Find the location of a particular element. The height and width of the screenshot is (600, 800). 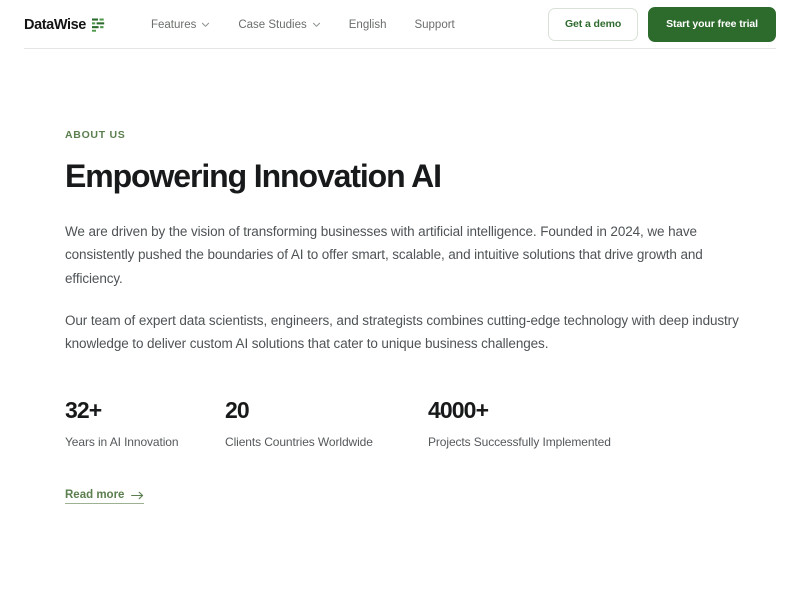

stat-item: 32+ Years in AI Innovation is located at coordinates (145, 423).